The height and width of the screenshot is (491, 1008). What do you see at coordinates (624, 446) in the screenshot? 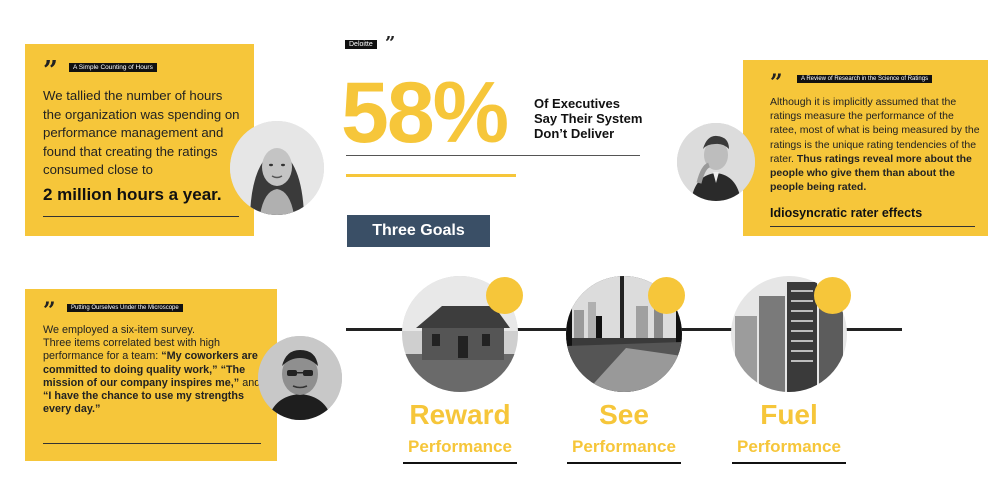
I see `goal-2-sub: Performance` at bounding box center [624, 446].